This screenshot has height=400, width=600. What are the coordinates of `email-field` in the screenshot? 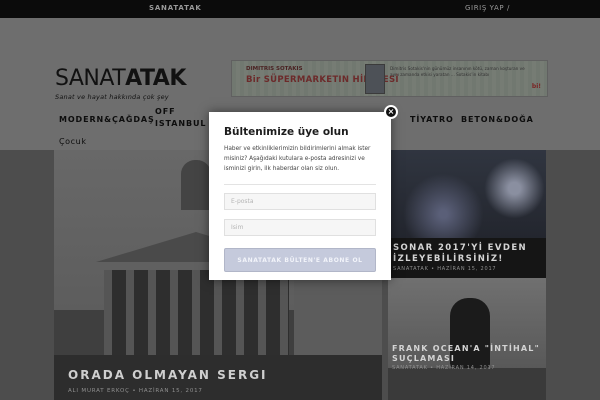 It's located at (300, 201).